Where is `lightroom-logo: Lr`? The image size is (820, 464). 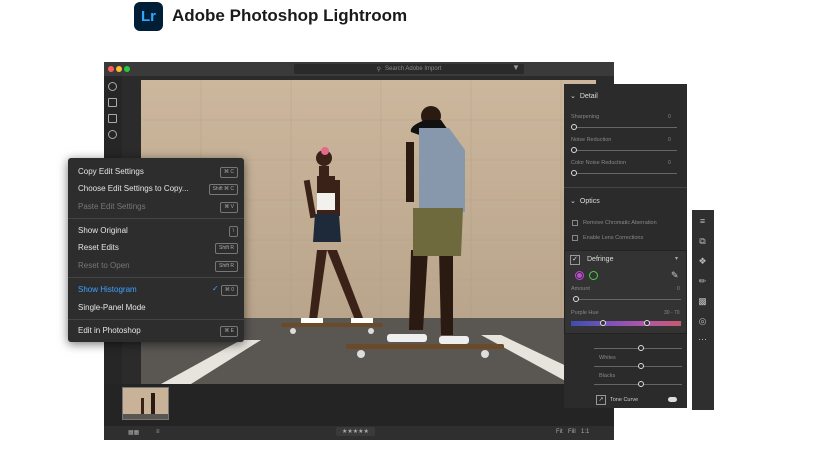
lightroom-logo: Lr is located at coordinates (148, 16).